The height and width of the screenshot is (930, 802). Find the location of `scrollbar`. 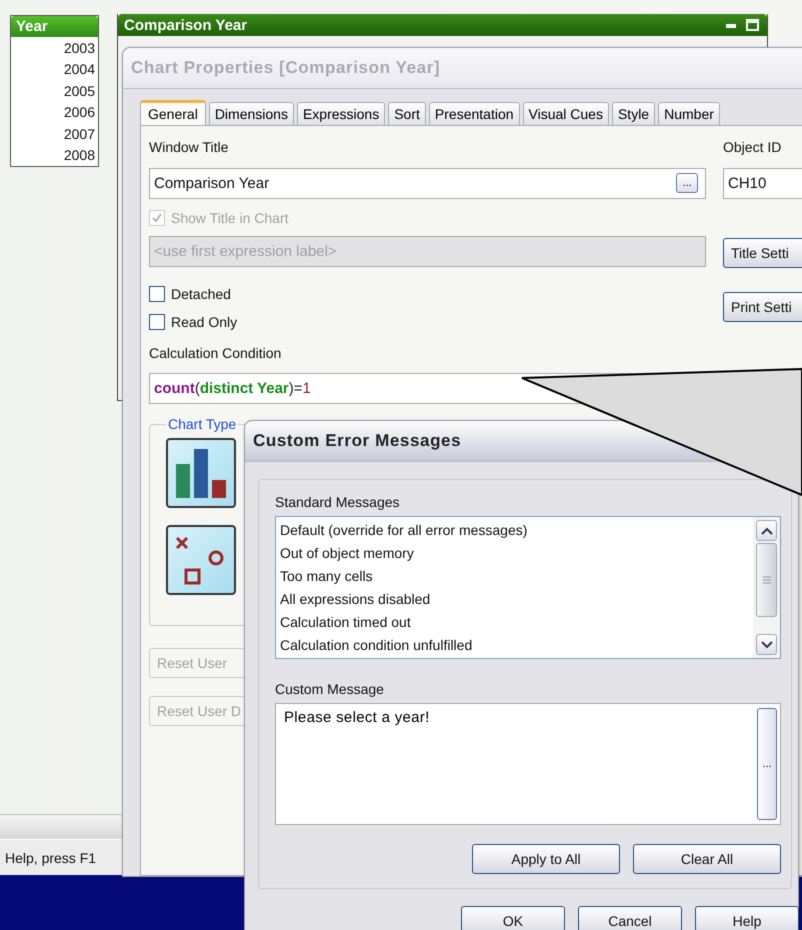

scrollbar is located at coordinates (766, 587).